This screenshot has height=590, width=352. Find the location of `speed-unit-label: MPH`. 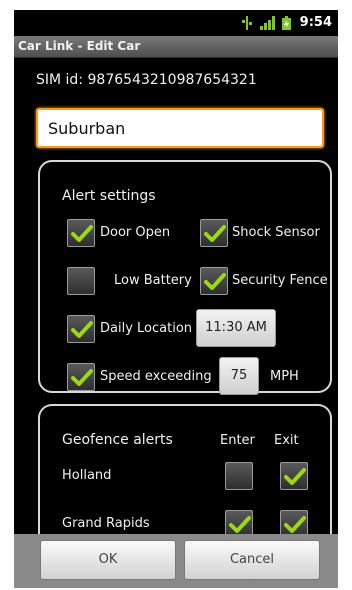

speed-unit-label: MPH is located at coordinates (284, 376).